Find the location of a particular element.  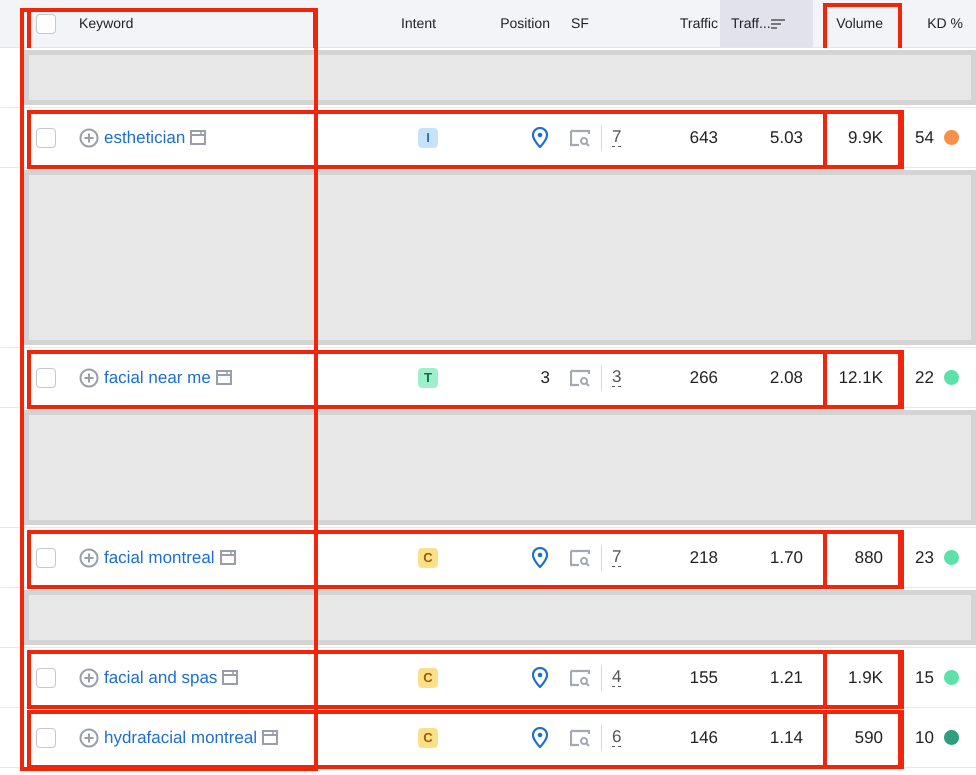

intent-badge: I is located at coordinates (428, 138).